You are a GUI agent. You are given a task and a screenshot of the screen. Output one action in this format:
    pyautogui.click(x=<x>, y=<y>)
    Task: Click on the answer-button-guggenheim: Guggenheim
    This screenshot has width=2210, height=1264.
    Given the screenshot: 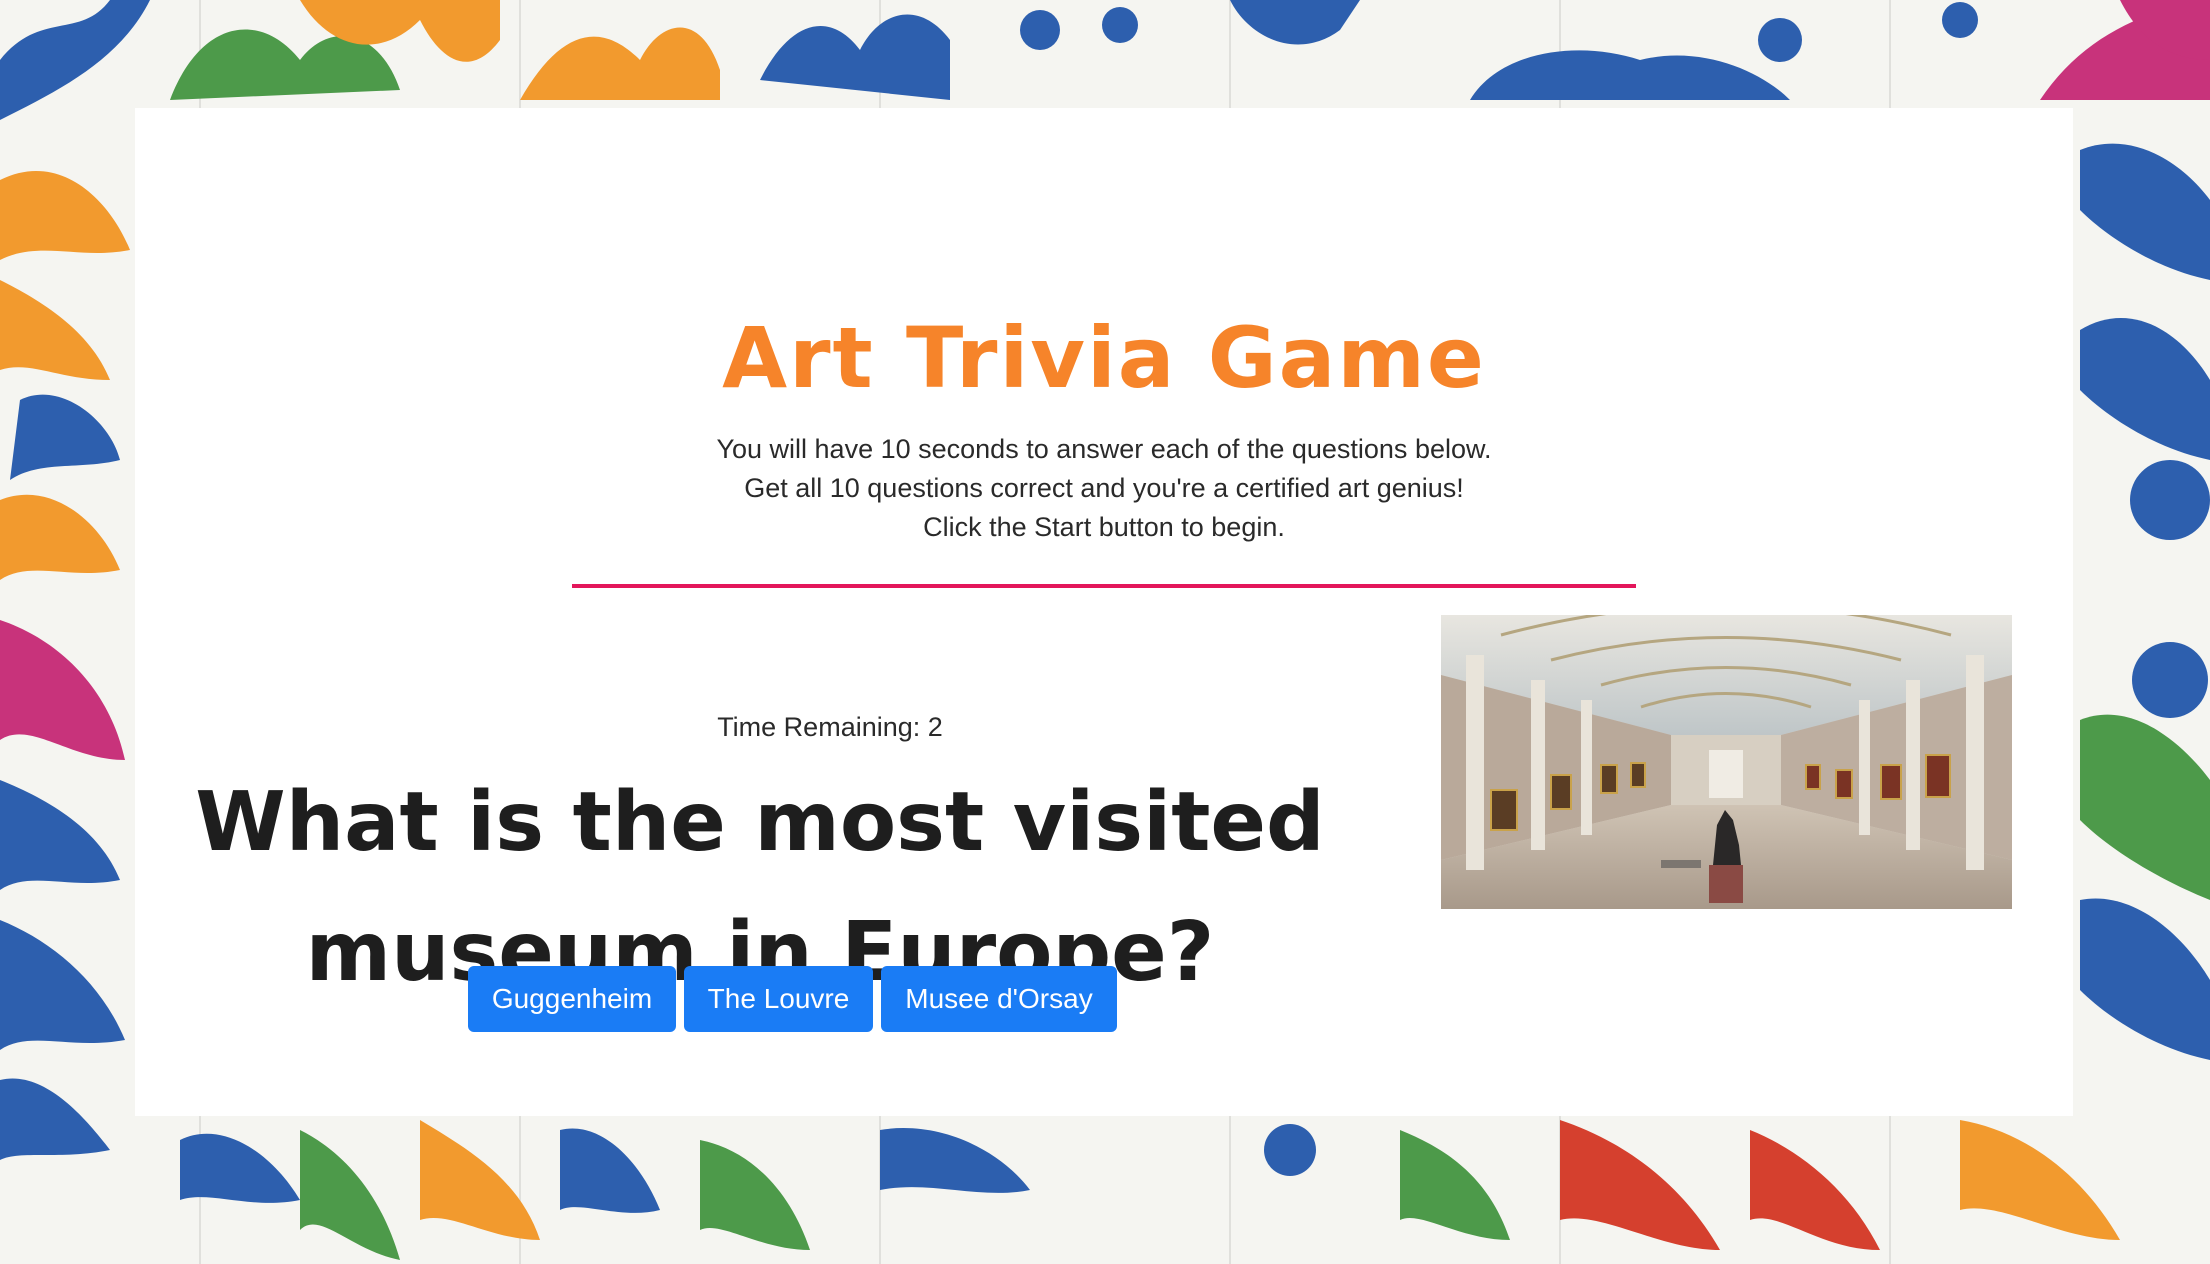 What is the action you would take?
    pyautogui.click(x=572, y=999)
    